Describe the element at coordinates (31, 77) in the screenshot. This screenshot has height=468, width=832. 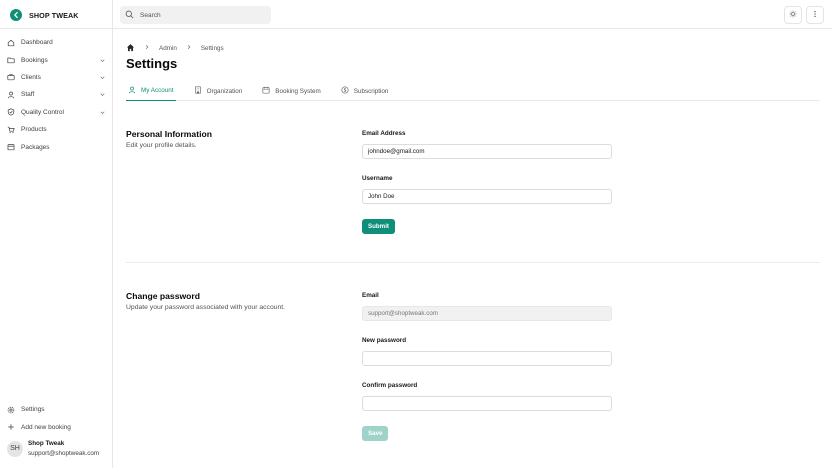
I see `sidebar-item-label: Clients` at that location.